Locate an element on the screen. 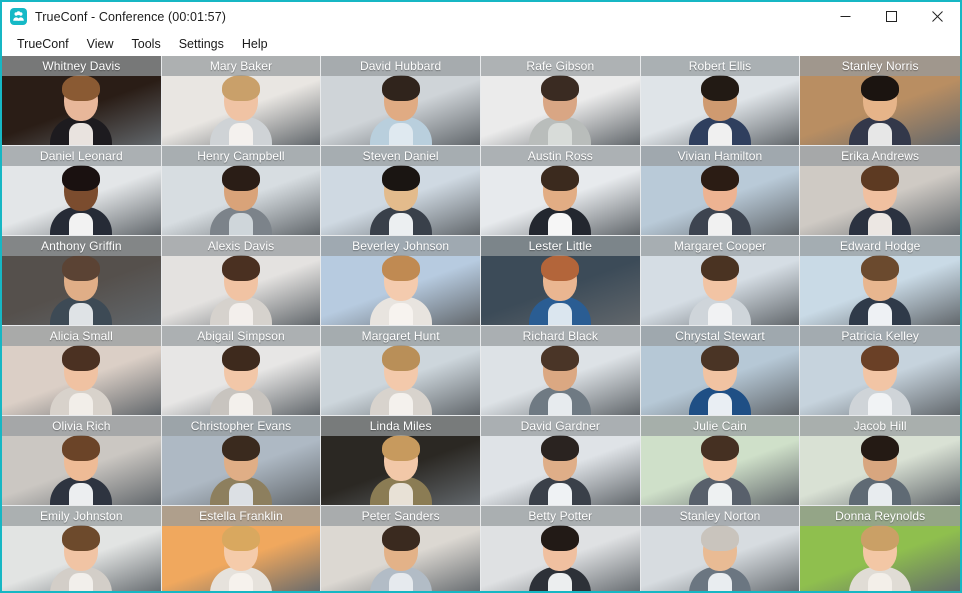  video-tile: Edward Hodge is located at coordinates (880, 281).